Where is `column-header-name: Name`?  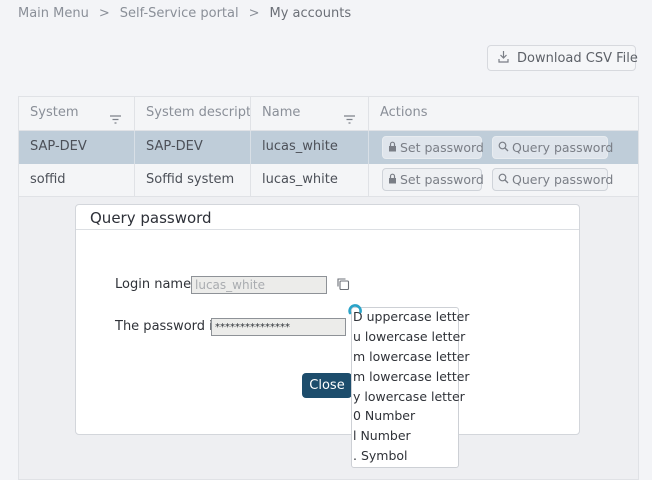 column-header-name: Name is located at coordinates (310, 114).